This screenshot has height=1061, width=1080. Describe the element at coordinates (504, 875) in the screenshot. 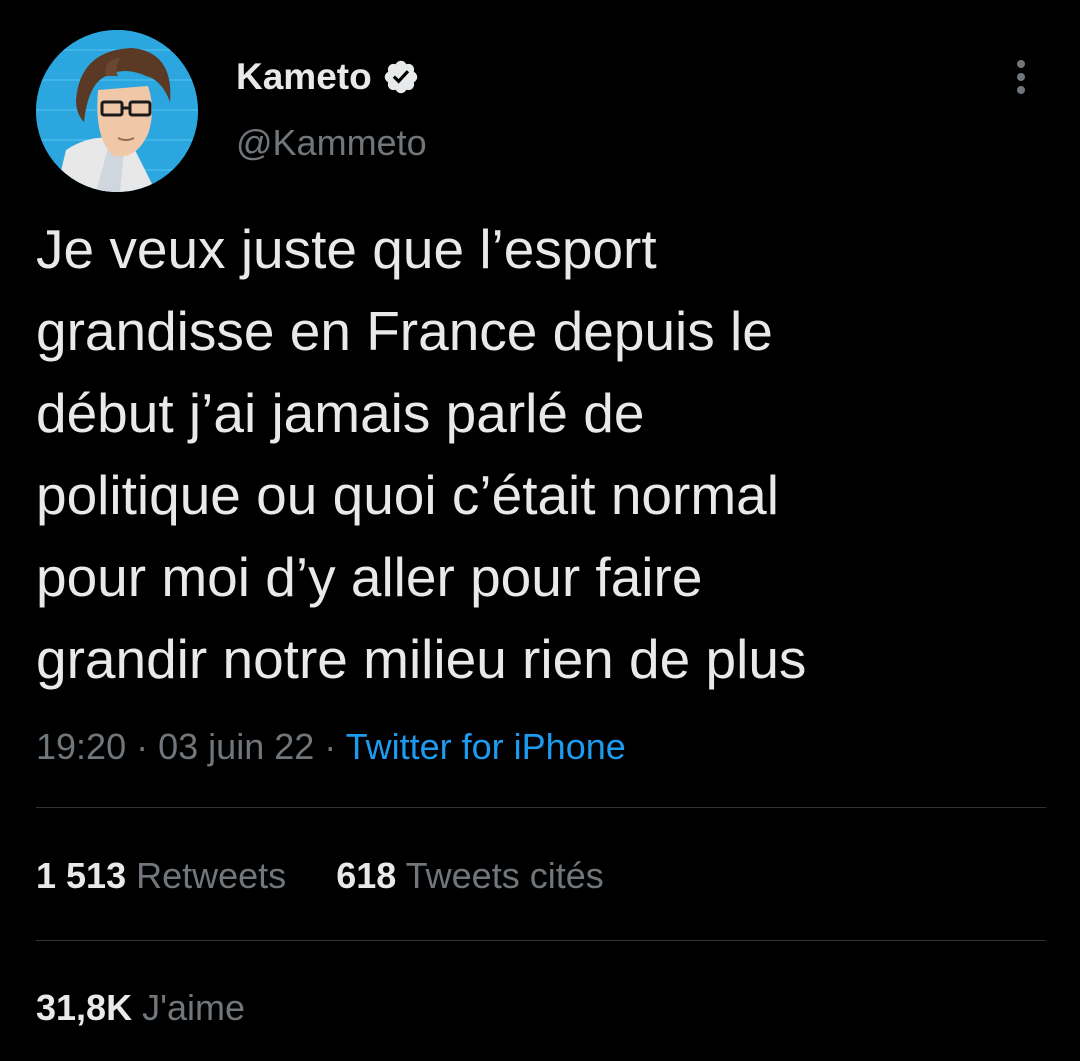

I see `quotes-label: Tweets cités` at that location.